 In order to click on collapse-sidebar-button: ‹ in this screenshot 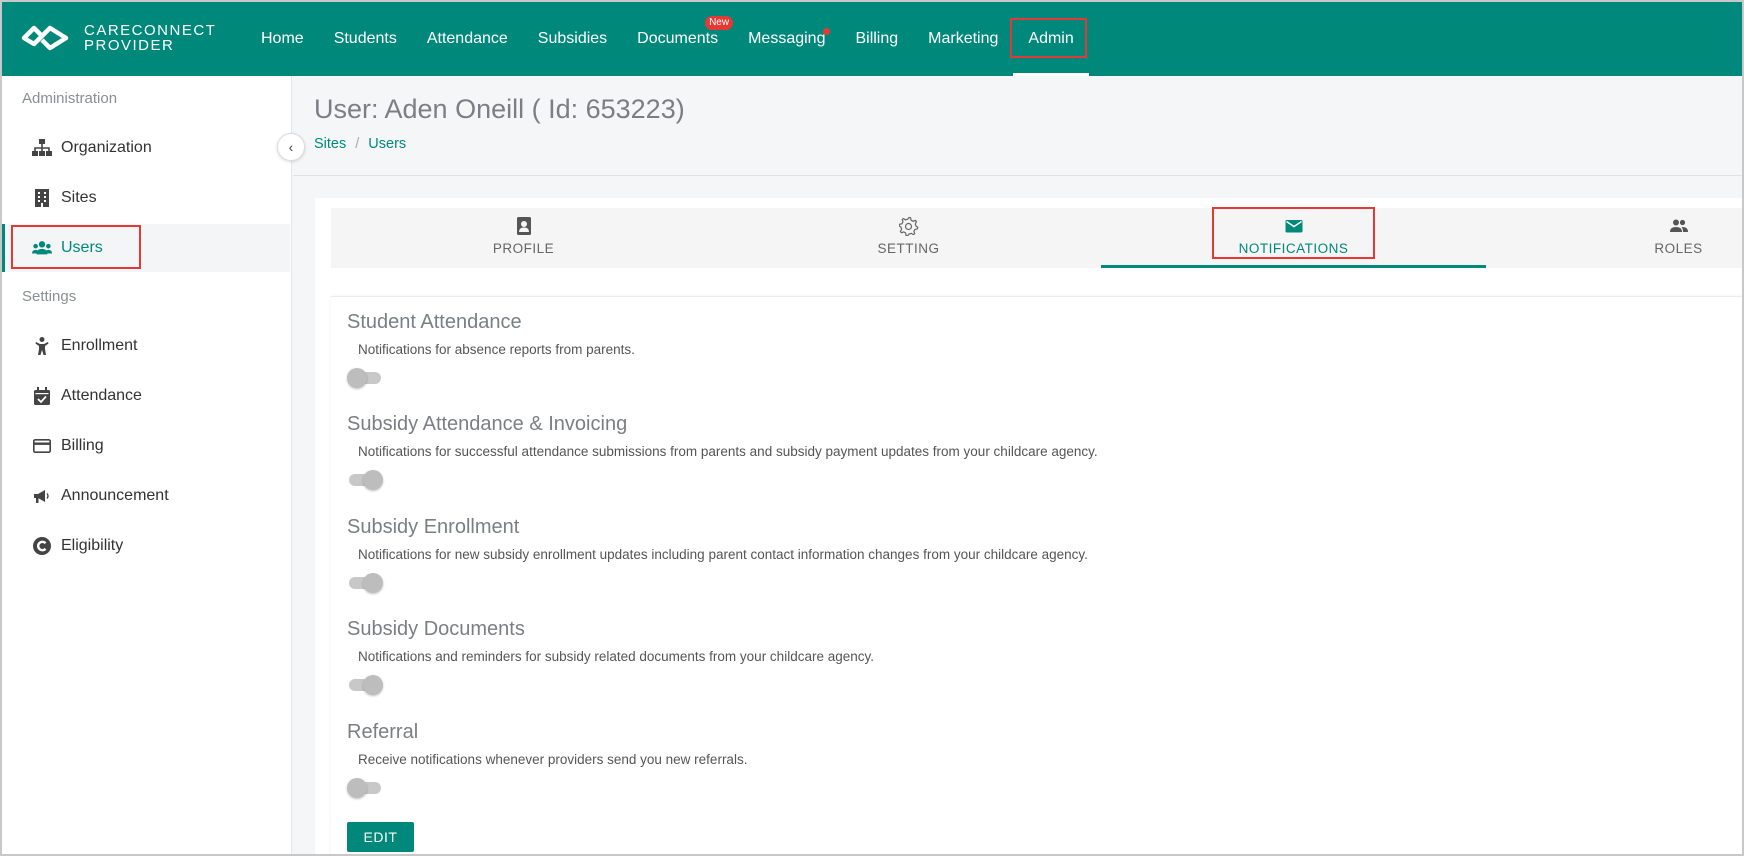, I will do `click(291, 147)`.